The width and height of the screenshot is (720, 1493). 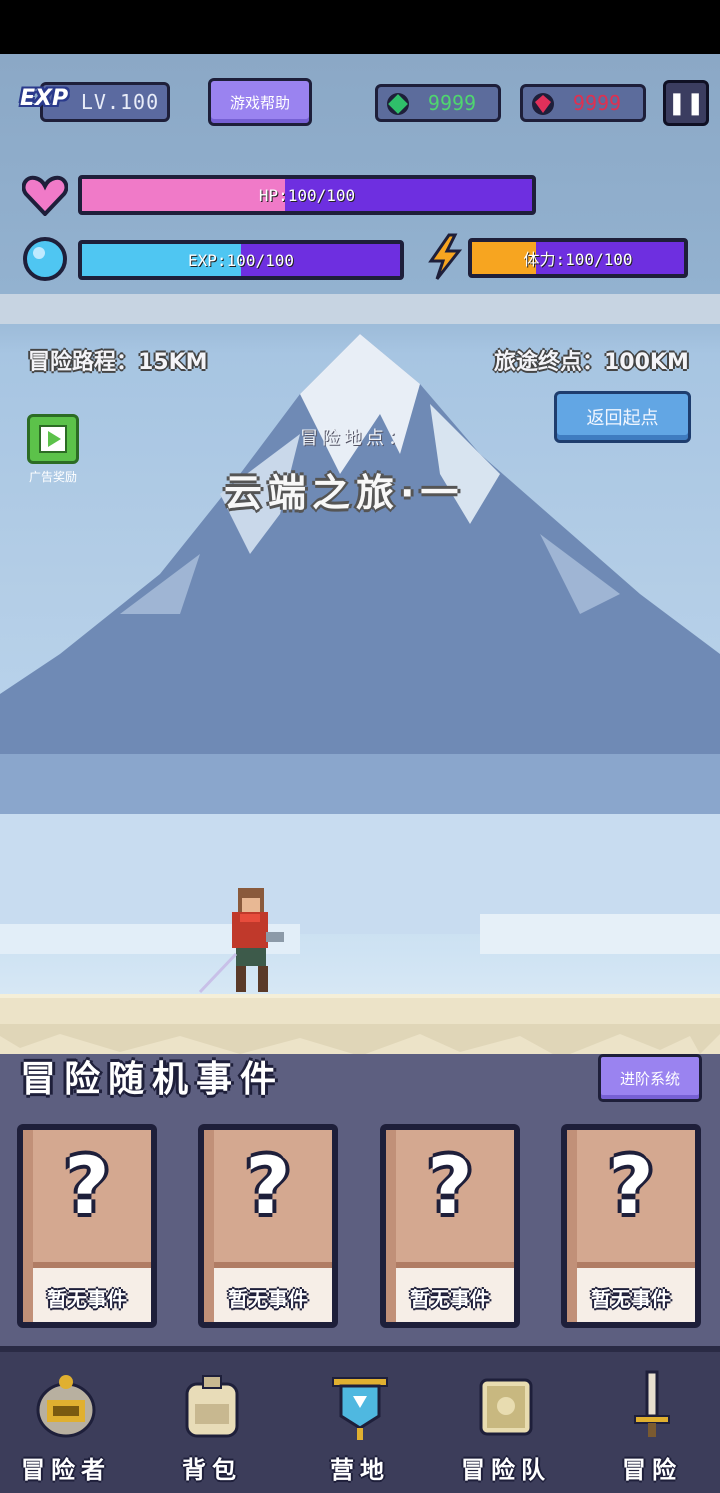 I want to click on journey-destination: 旅途终点：100KM, so click(x=591, y=362).